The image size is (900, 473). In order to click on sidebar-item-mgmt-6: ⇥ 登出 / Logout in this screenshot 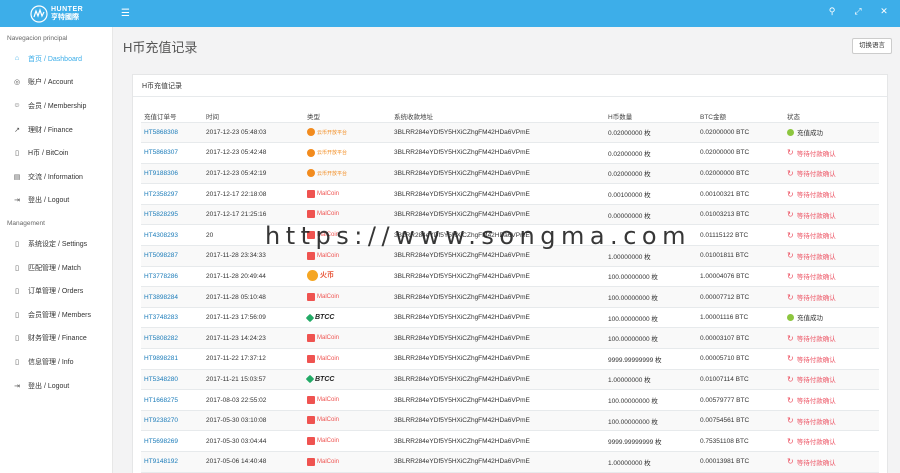, I will do `click(56, 386)`.